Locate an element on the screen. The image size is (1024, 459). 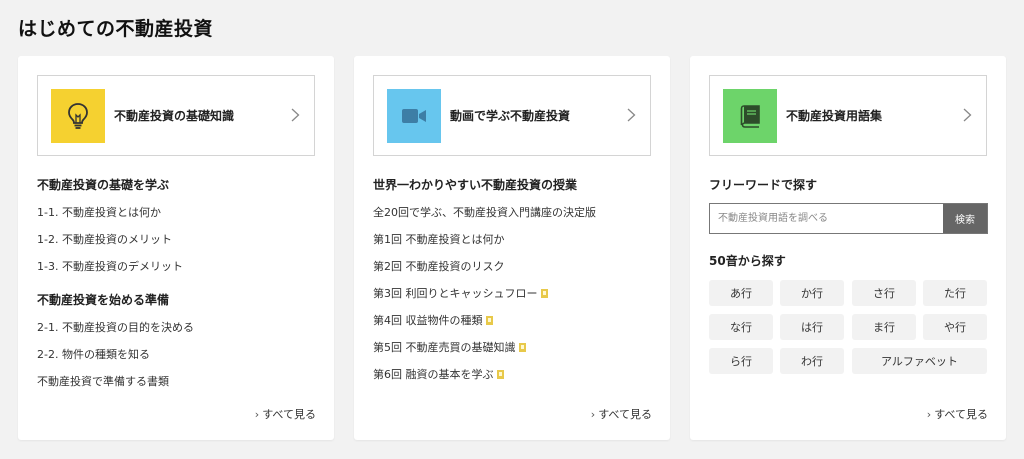
lesson-label: 第2回 不動産投資のリスク is located at coordinates (439, 266).